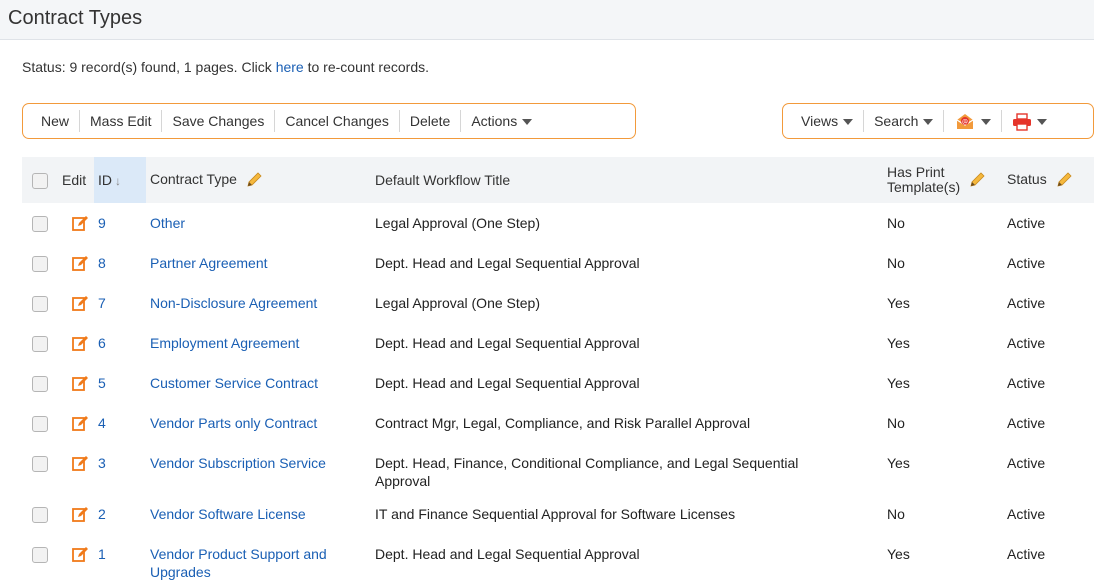 This screenshot has width=1094, height=585. Describe the element at coordinates (431, 121) in the screenshot. I see `delete-button: Delete` at that location.